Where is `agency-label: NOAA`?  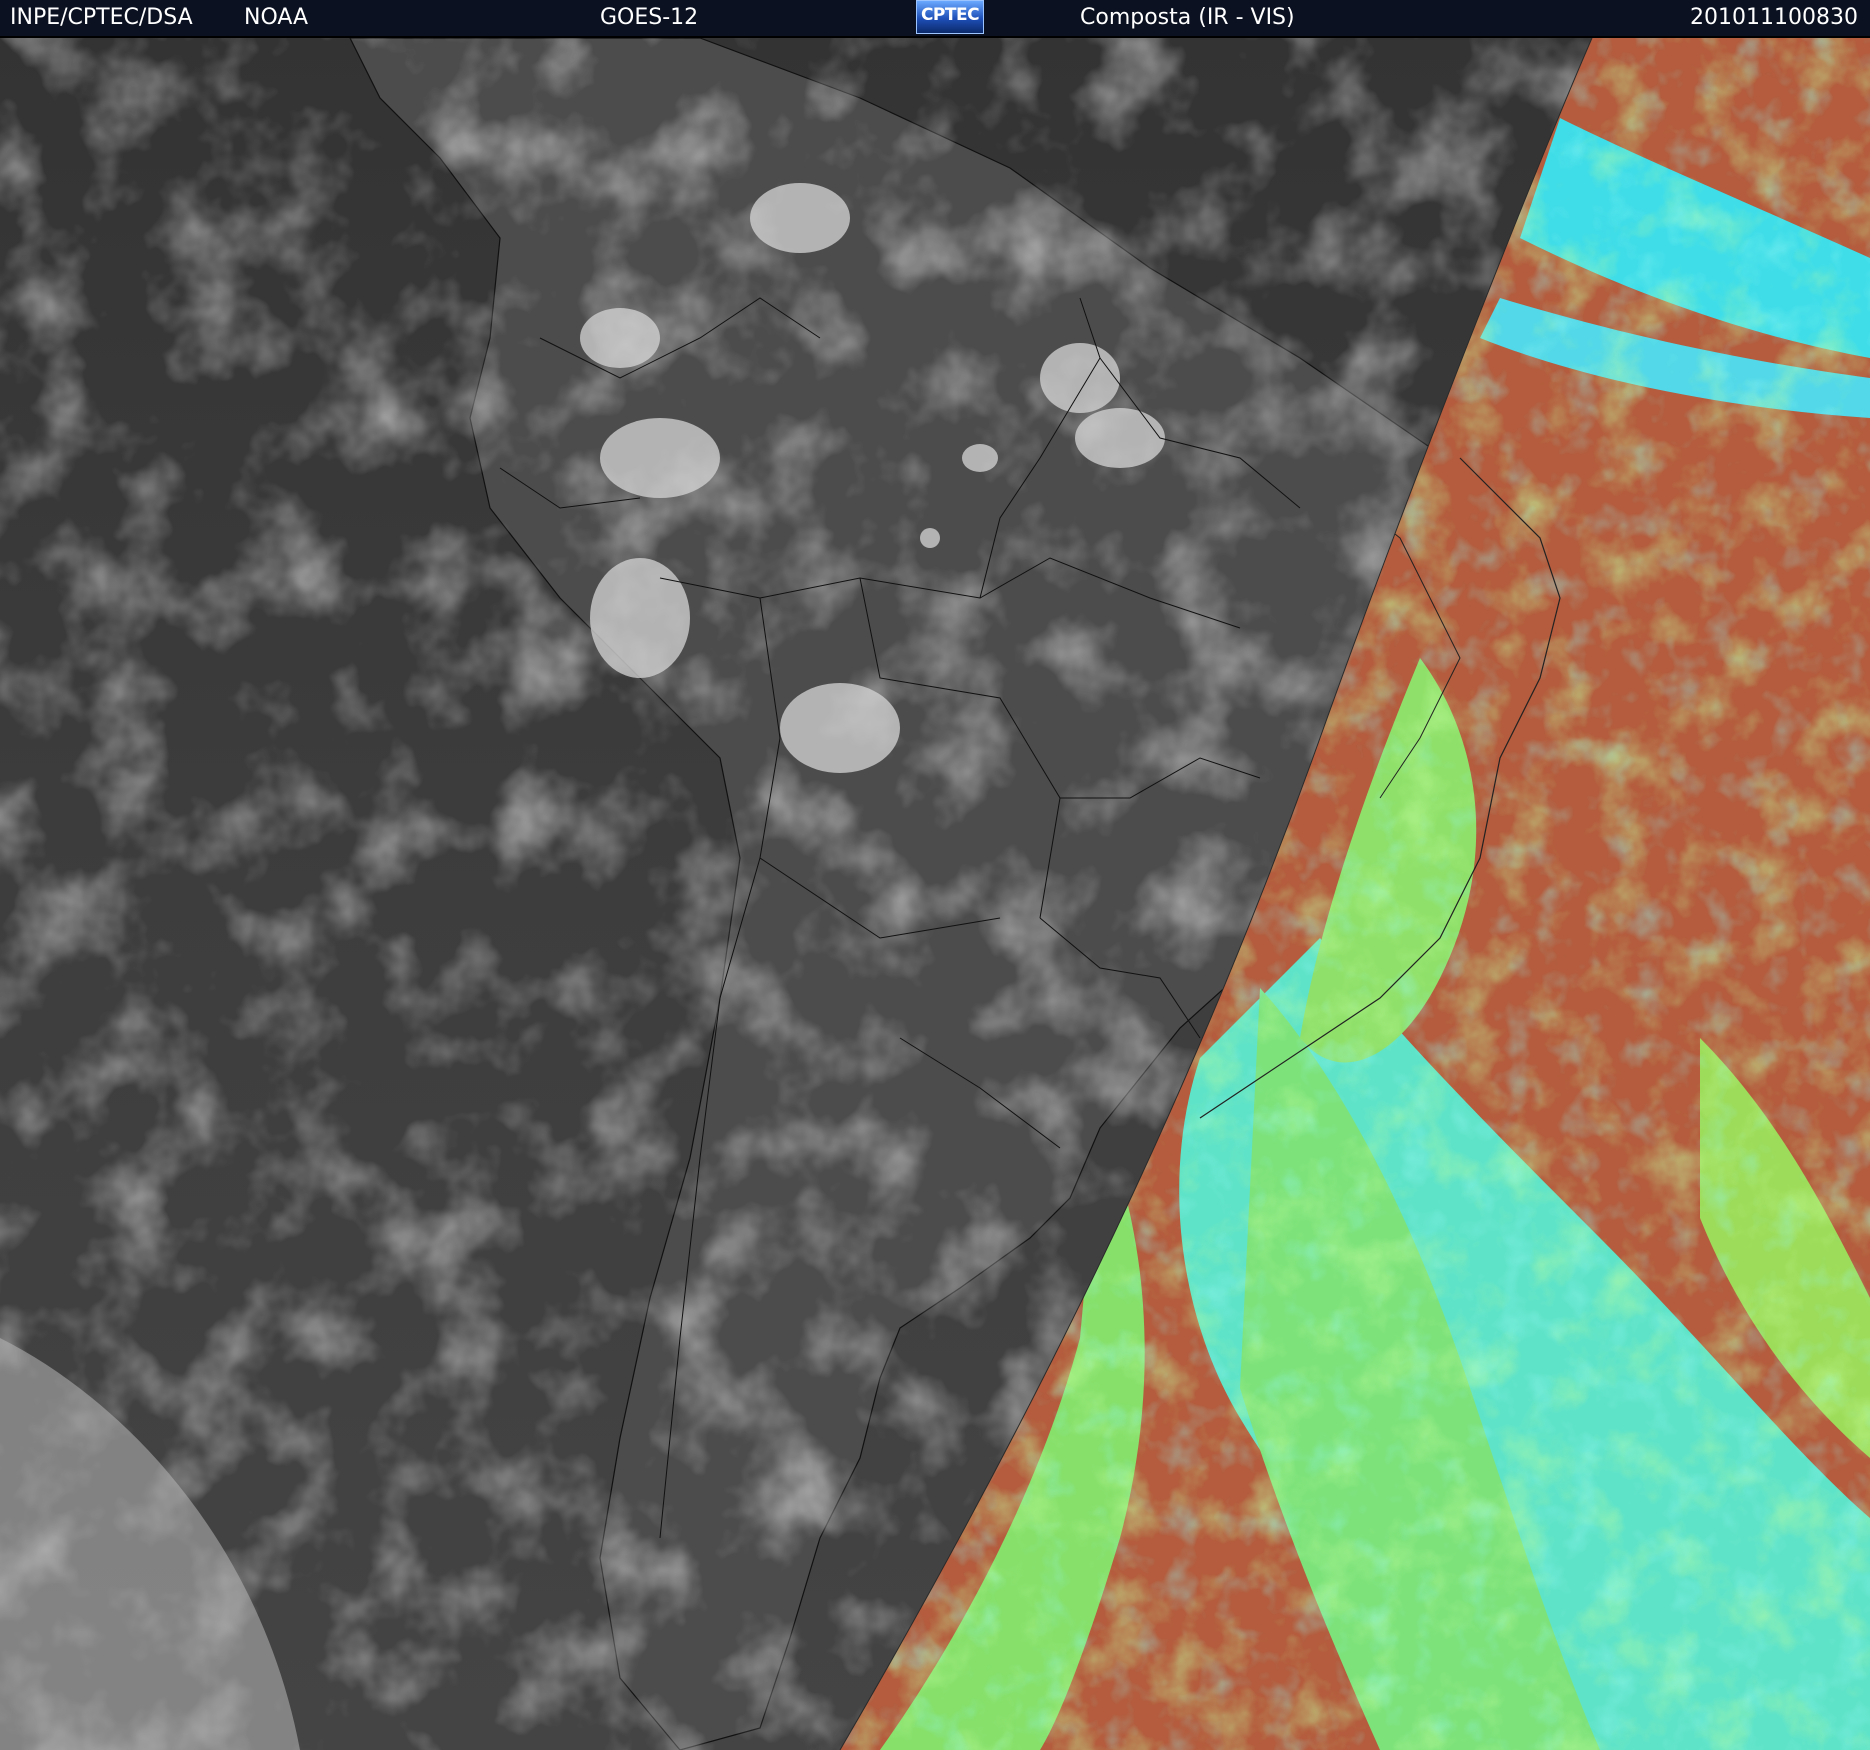 agency-label: NOAA is located at coordinates (276, 17).